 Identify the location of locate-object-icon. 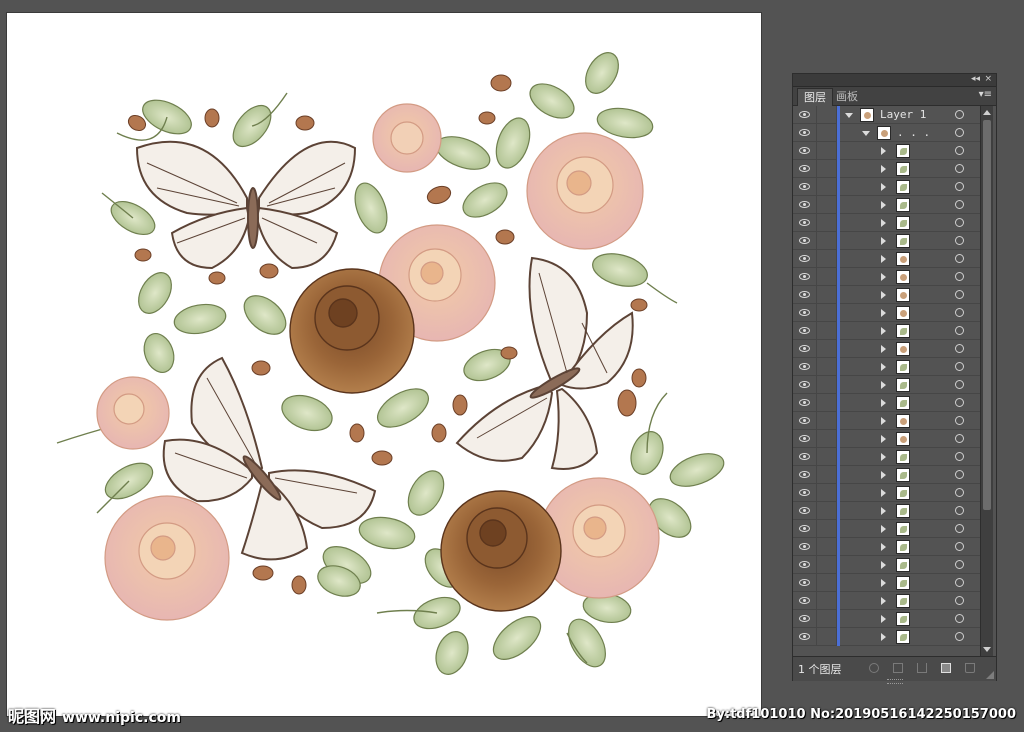
(874, 668).